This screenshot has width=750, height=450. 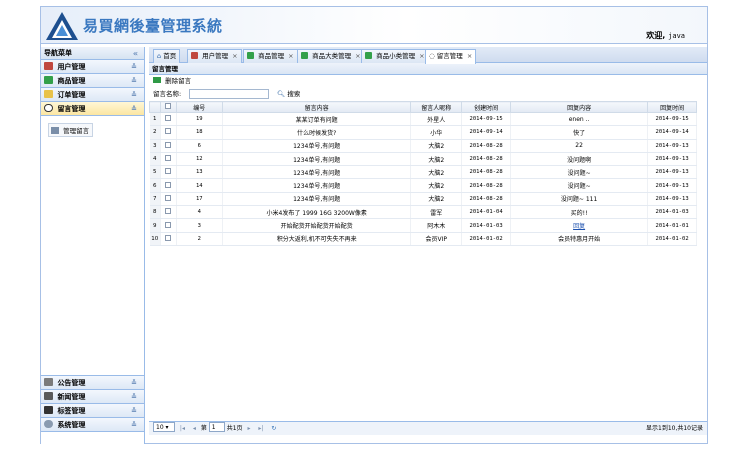 I want to click on page-size-select: 10 ▾, so click(x=164, y=427).